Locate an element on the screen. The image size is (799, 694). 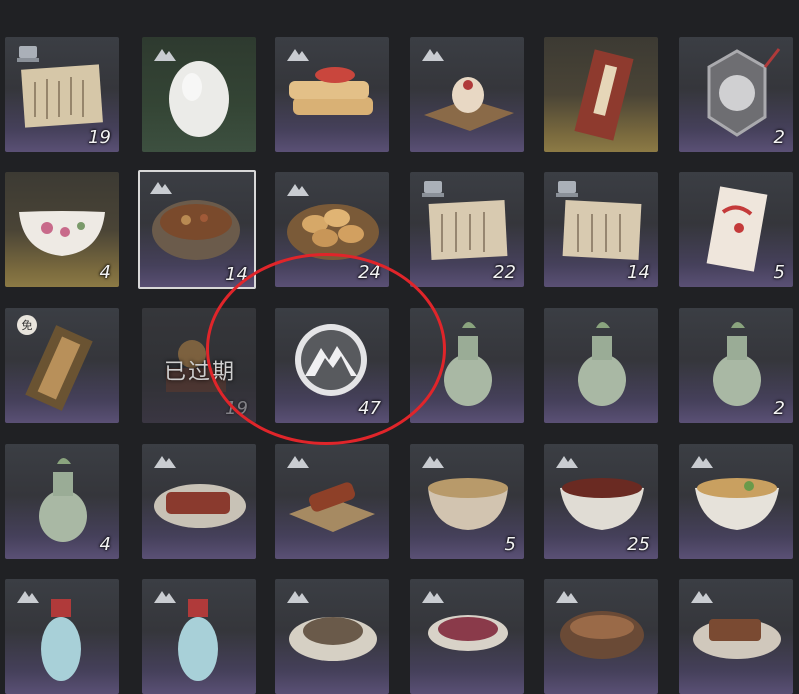
inventory-slot-selected: 14 is located at coordinates (197, 229).